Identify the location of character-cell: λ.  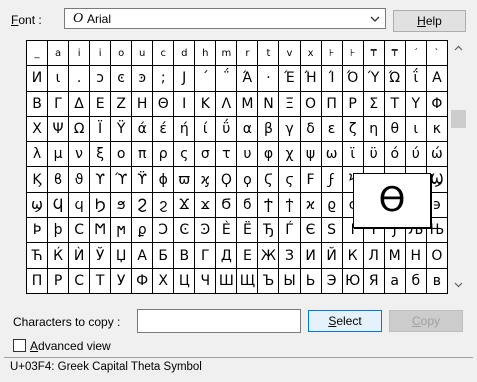
(37, 154).